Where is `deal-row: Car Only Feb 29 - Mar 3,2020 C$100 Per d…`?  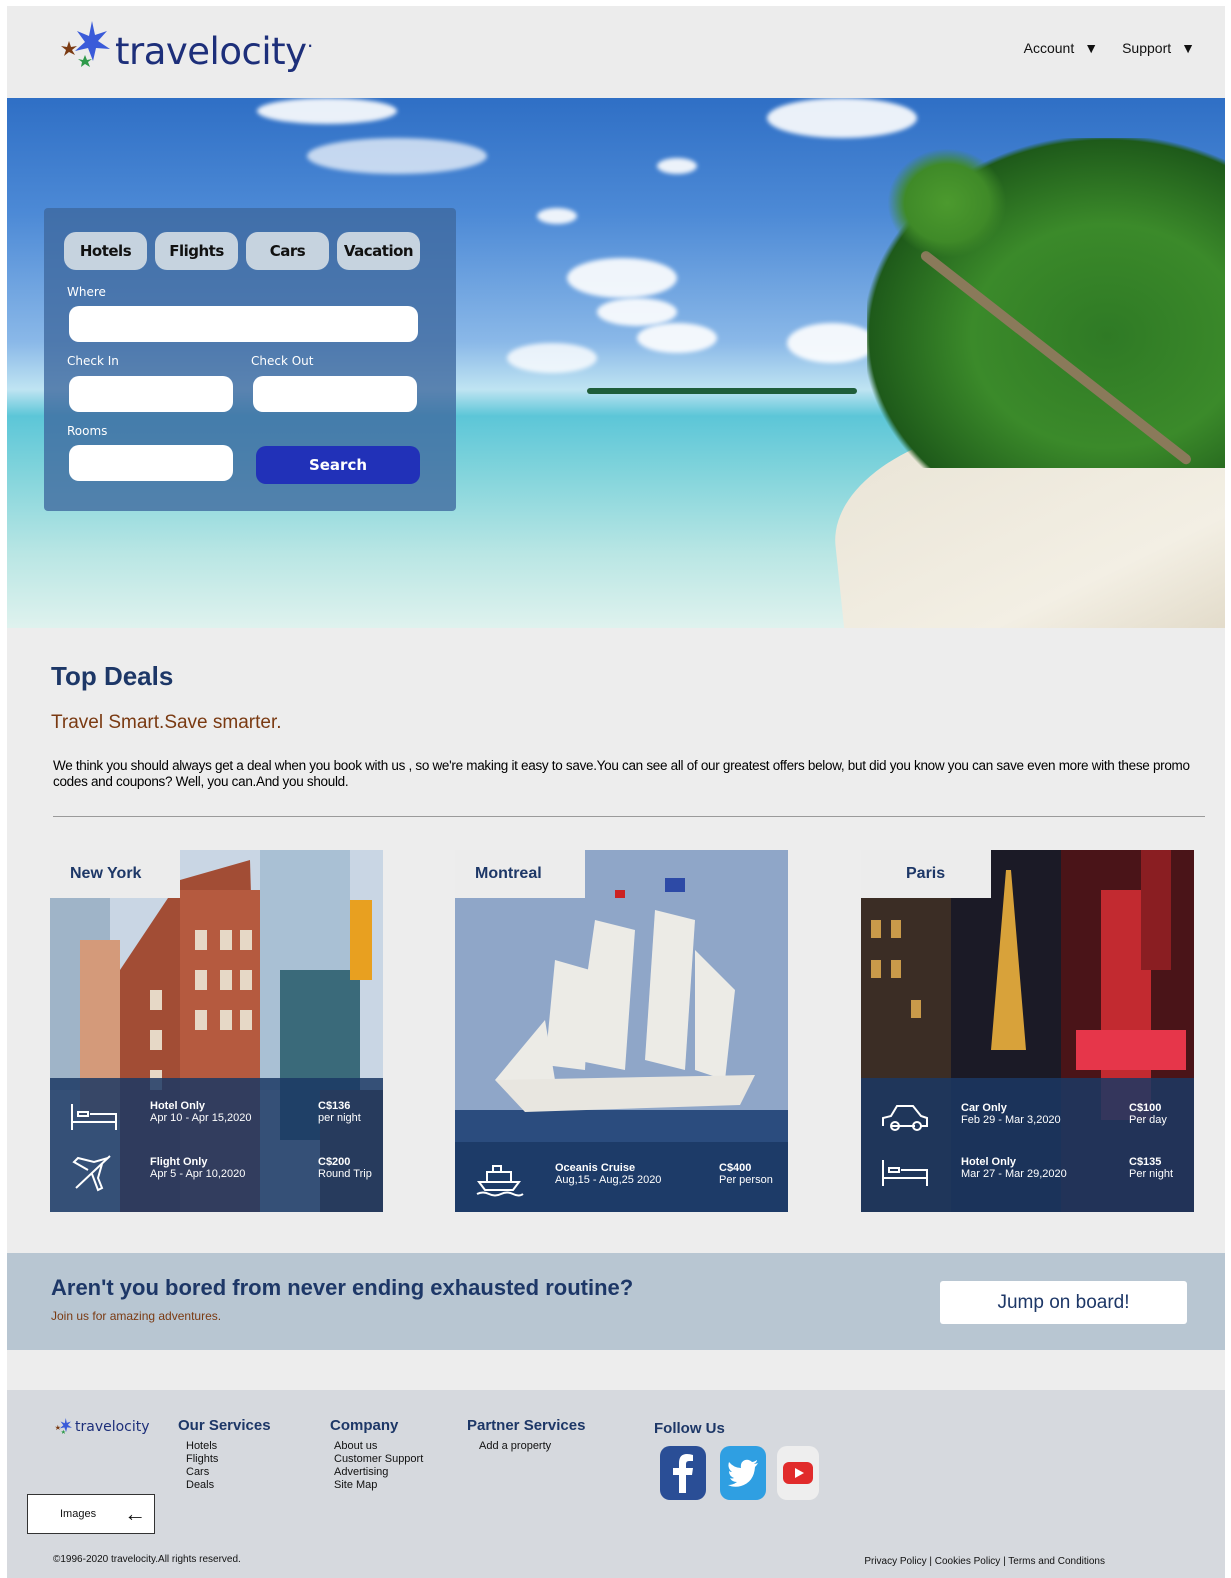
deal-row: Car Only Feb 29 - Mar 3,2020 C$100 Per d… is located at coordinates (1027, 1118).